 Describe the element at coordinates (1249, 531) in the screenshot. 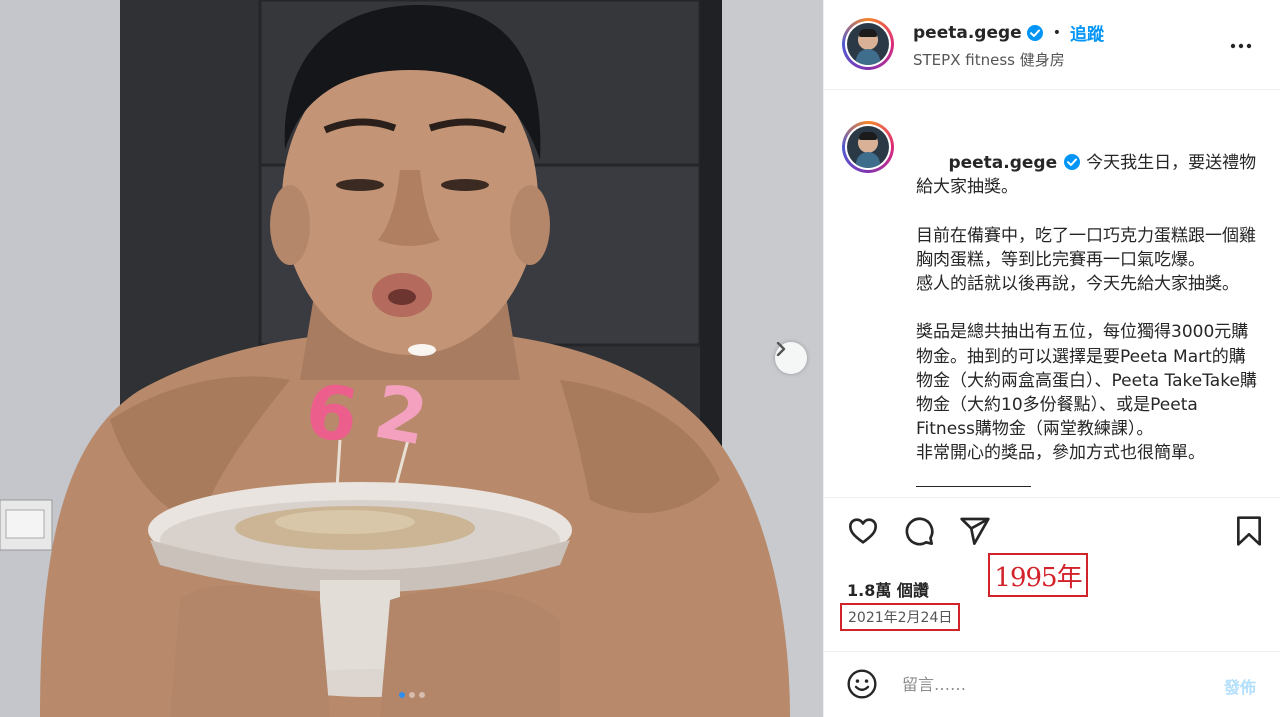

I see `save-bookmark-icon` at that location.